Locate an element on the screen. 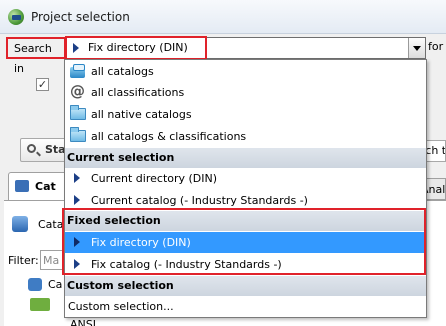 The height and width of the screenshot is (326, 446). option-label: Fix catalog (- Industry Standards -) is located at coordinates (186, 264).